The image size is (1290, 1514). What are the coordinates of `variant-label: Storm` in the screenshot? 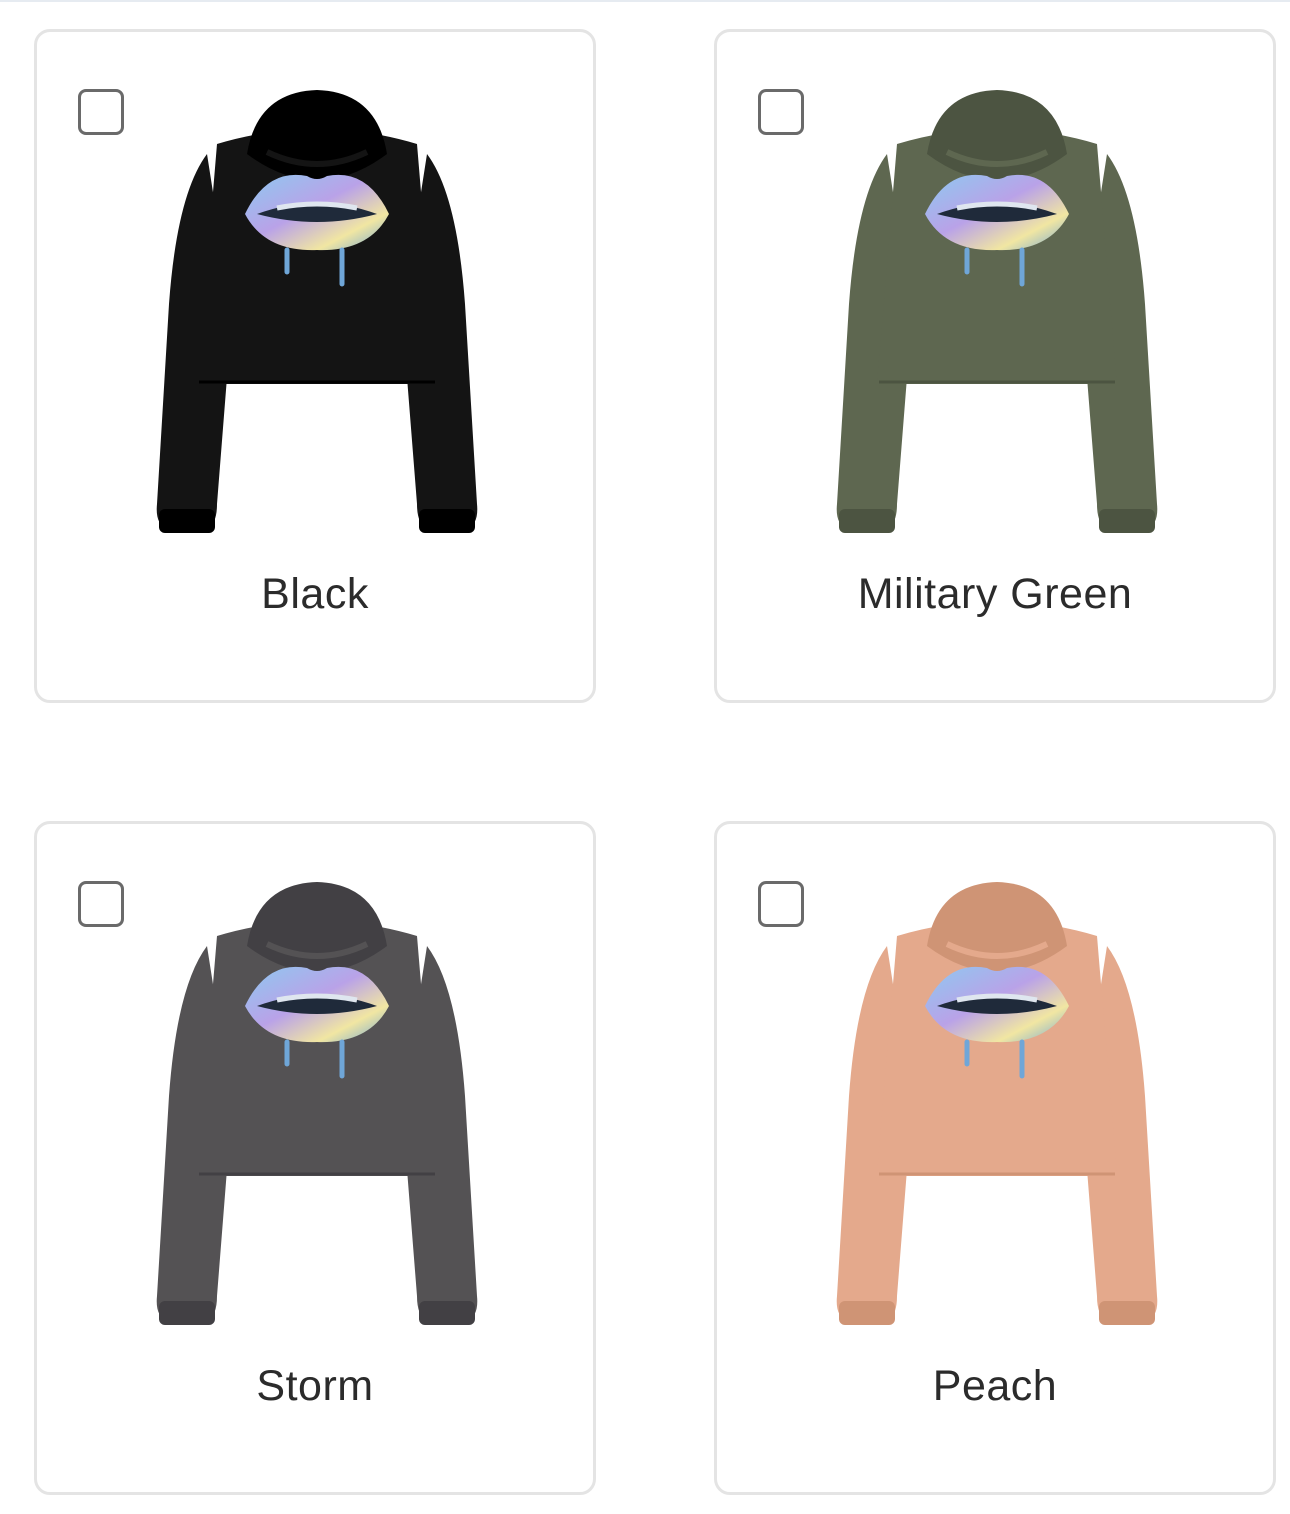 It's located at (315, 1386).